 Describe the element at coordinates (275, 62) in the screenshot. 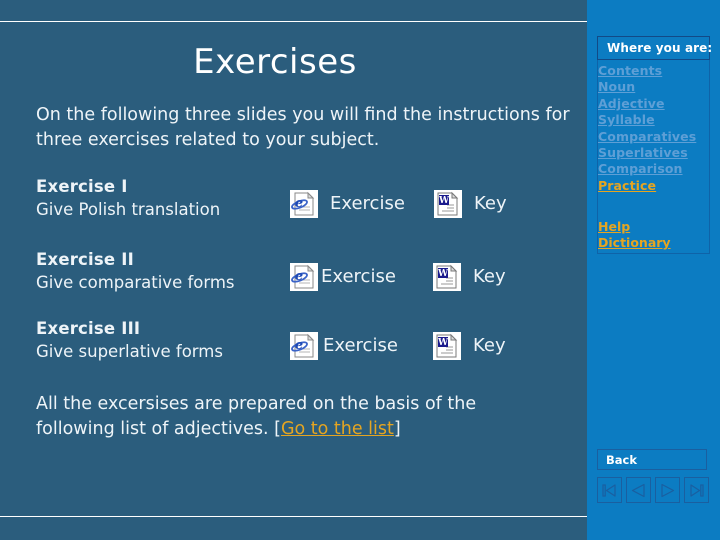

I see `page-title: Exercises` at that location.